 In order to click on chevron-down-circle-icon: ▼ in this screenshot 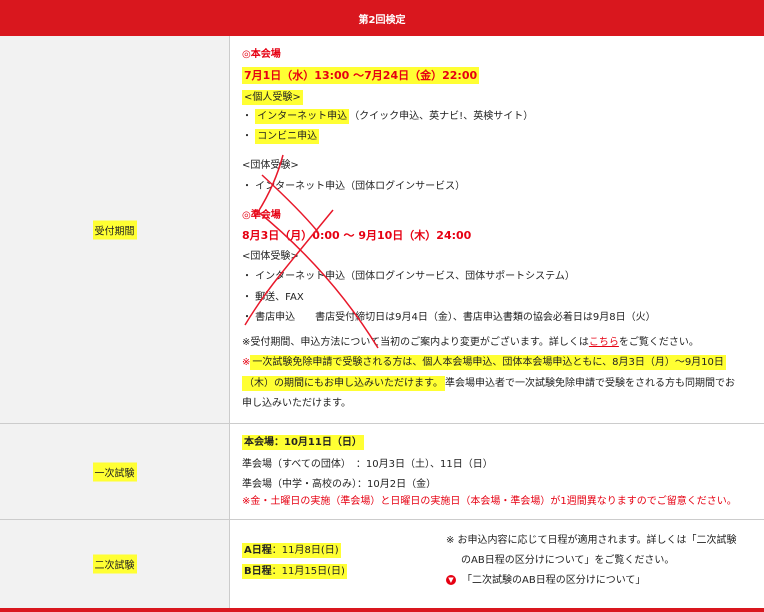, I will do `click(451, 580)`.